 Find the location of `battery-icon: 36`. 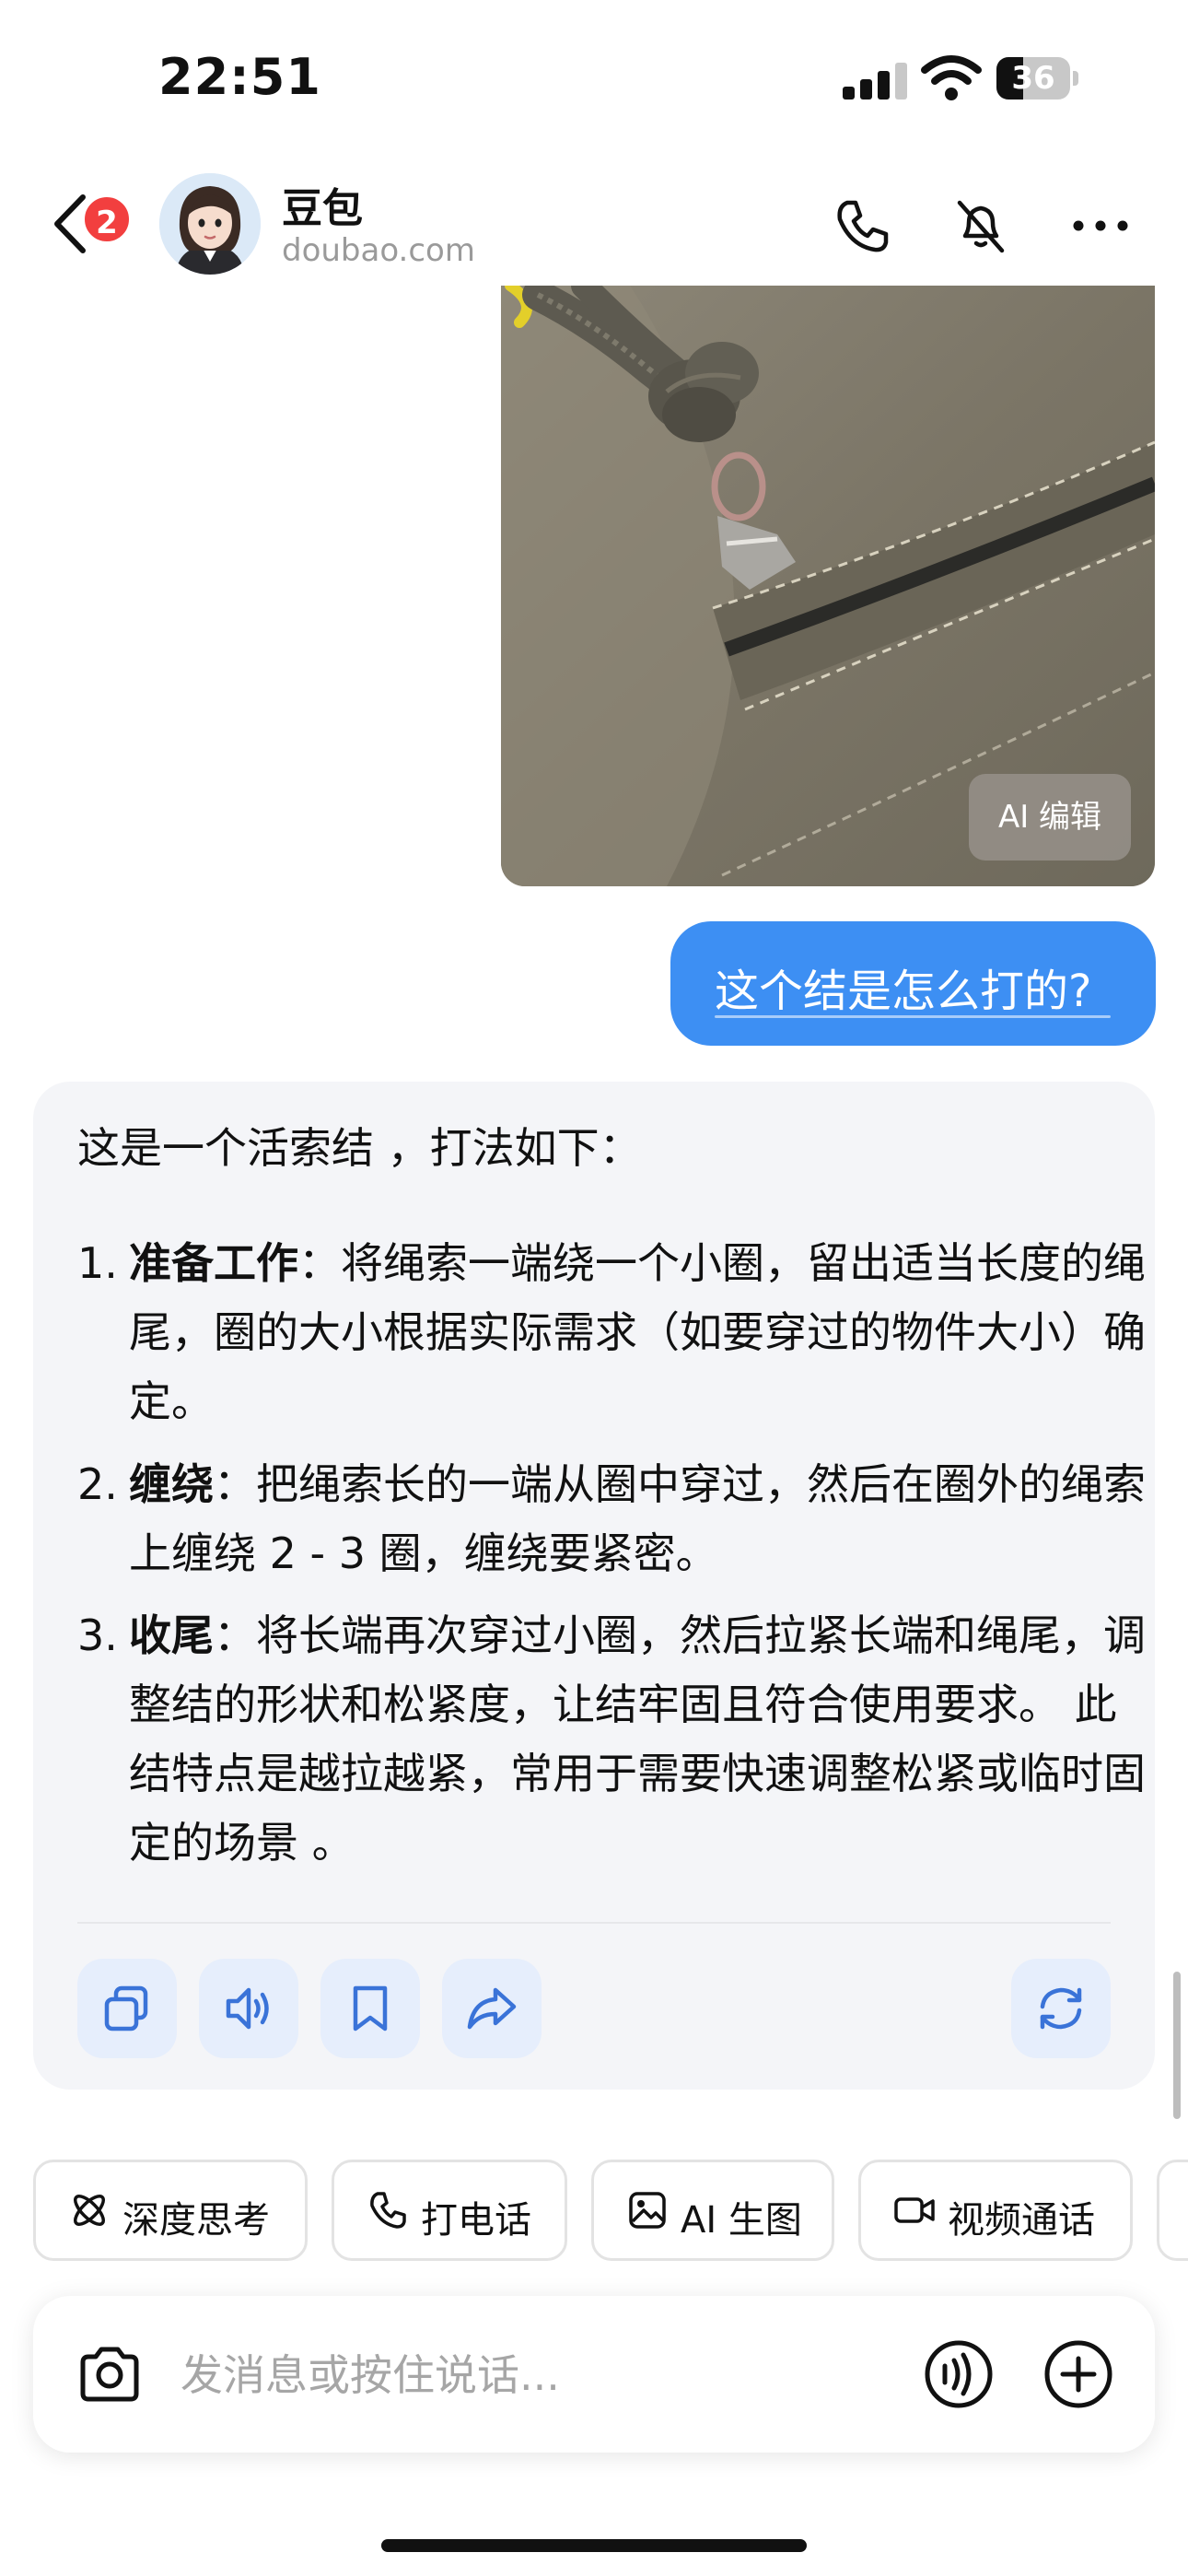

battery-icon: 36 is located at coordinates (1037, 78).